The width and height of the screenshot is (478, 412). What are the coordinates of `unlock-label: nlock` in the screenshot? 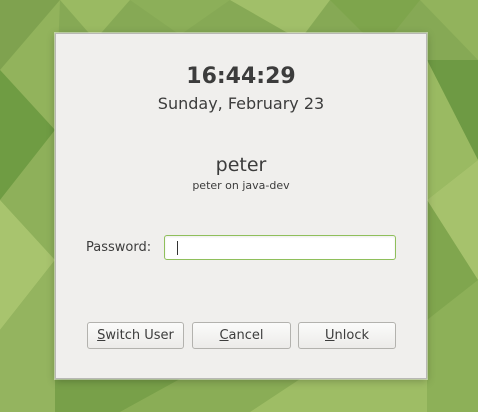 It's located at (351, 335).